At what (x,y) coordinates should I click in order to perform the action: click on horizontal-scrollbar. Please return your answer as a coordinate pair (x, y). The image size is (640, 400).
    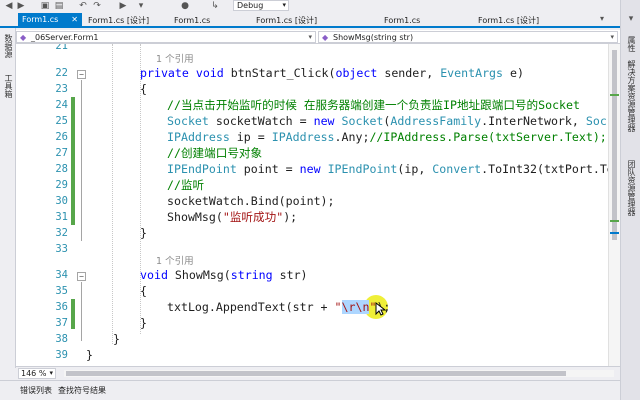
    Looking at the image, I should click on (339, 373).